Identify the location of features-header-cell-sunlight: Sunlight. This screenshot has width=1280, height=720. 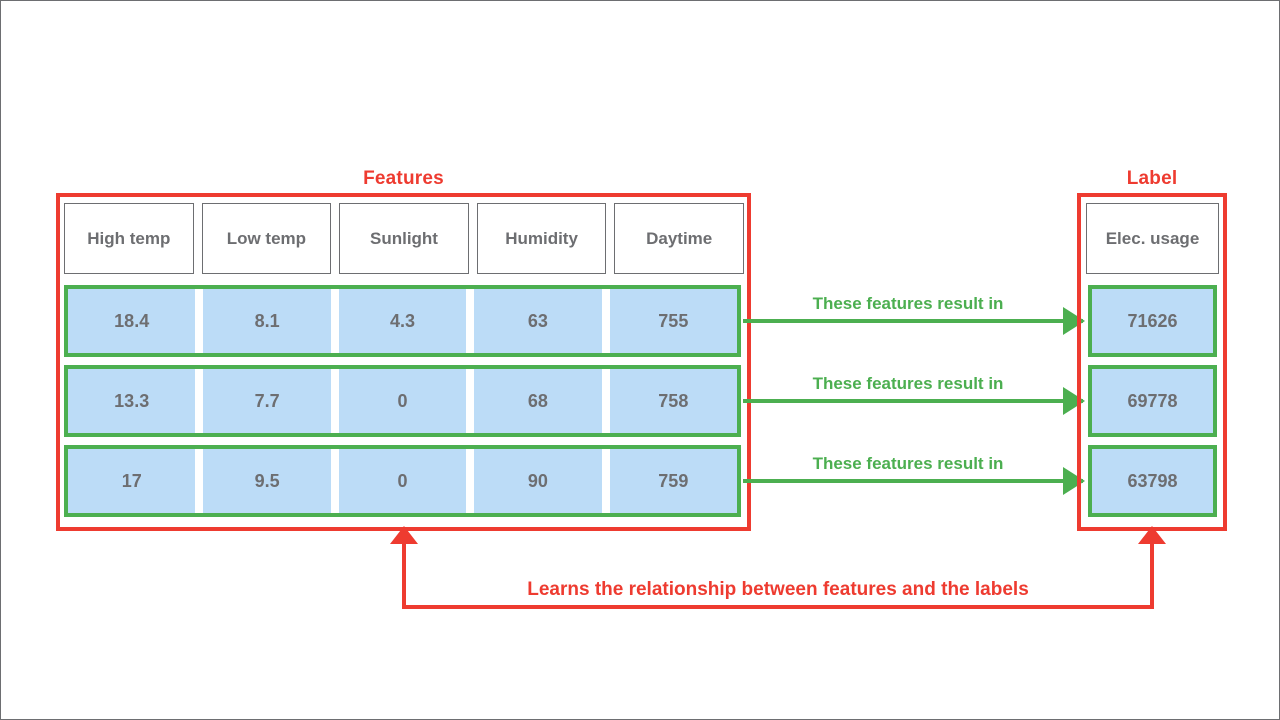
(404, 238).